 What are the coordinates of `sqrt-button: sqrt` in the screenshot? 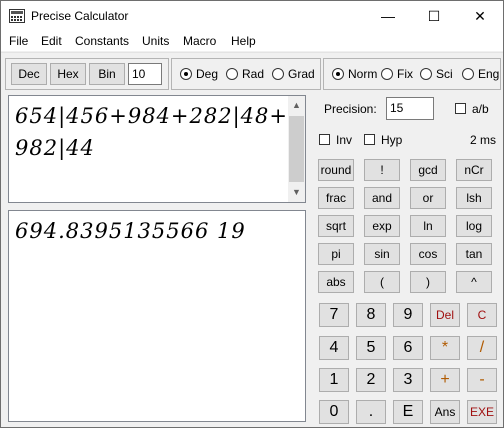 It's located at (336, 226).